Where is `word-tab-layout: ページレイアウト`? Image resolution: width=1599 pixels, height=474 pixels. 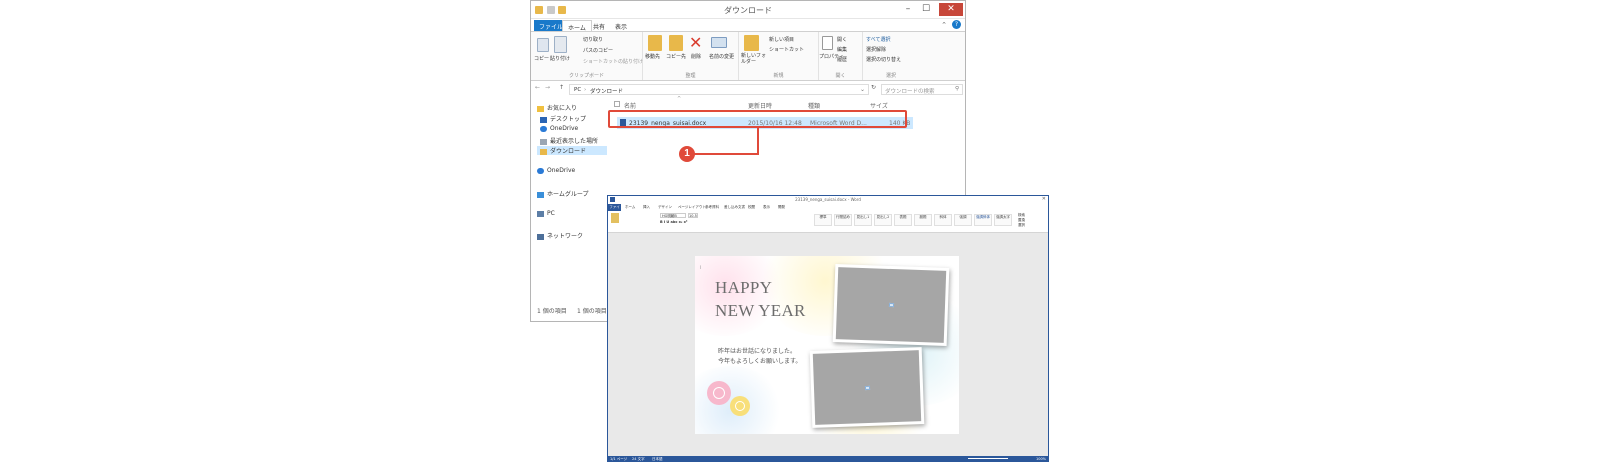
word-tab-layout: ページレイアウト is located at coordinates (692, 207).